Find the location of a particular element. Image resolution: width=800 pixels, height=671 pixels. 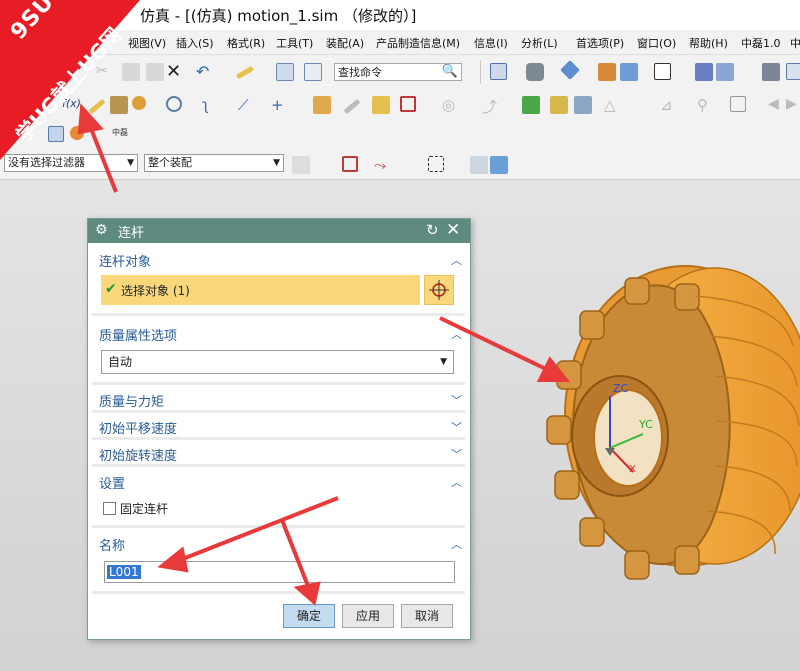

watermark-badge: 9SUG 学UG就上UG网 is located at coordinates (70, 80).